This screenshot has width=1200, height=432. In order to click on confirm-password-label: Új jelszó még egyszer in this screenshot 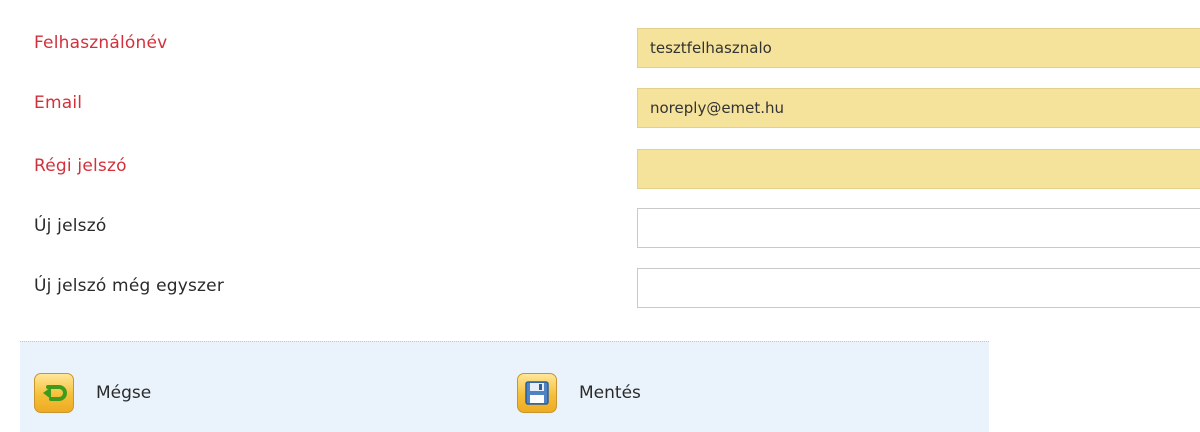, I will do `click(129, 286)`.